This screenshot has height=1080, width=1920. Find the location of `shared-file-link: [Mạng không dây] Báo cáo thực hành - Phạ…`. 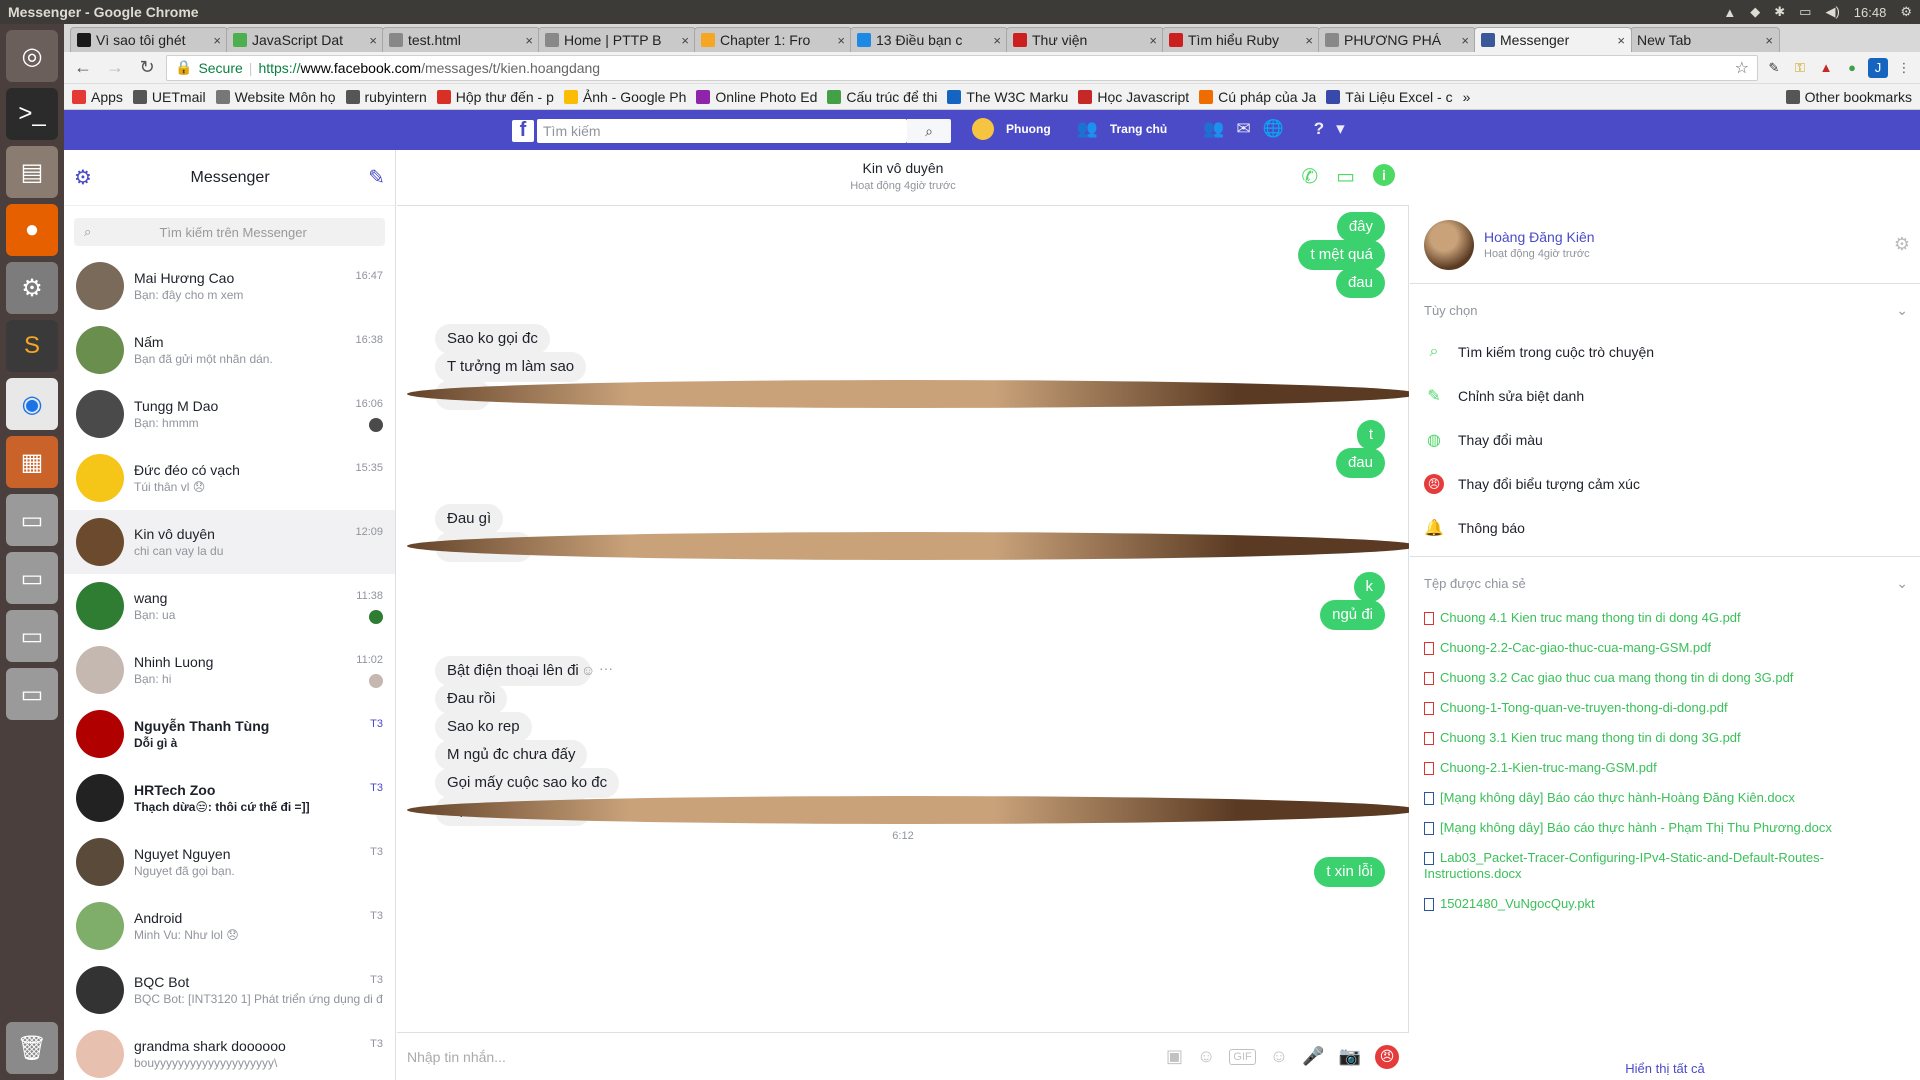

shared-file-link: [Mạng không dây] Báo cáo thực hành - Phạ… is located at coordinates (1665, 828).